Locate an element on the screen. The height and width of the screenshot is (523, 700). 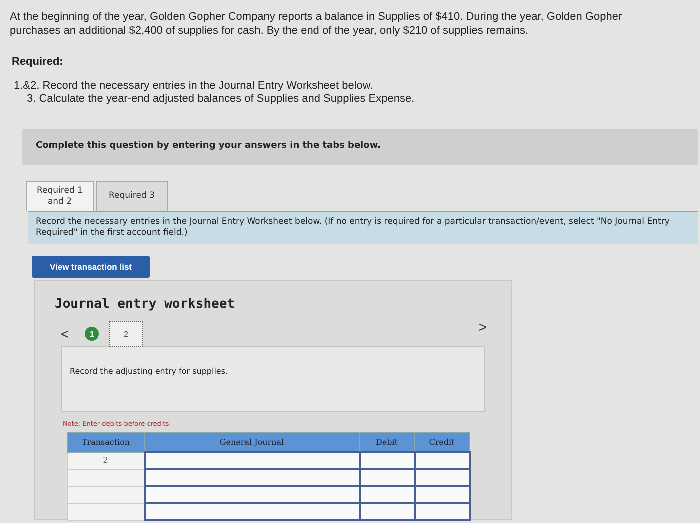
instruction-banner: Complete this question by entering your answers in the tabs below. is located at coordinates (360, 147).